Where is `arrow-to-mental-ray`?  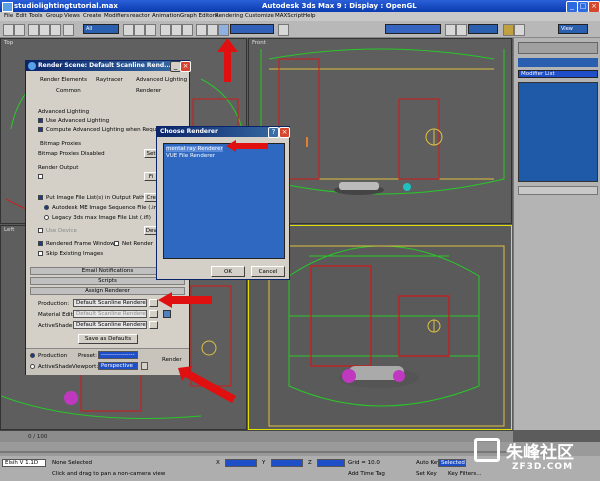
arrow-to-mental-ray is located at coordinates (247, 146).